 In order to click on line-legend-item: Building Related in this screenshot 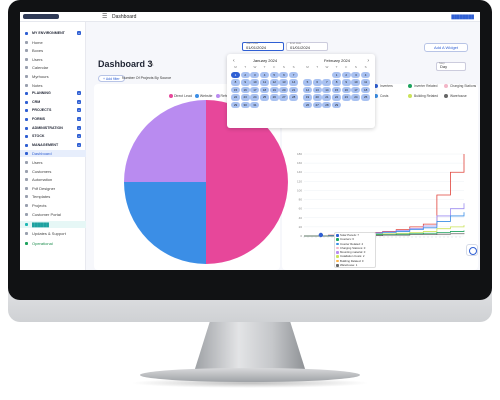, I will do `click(423, 96)`.